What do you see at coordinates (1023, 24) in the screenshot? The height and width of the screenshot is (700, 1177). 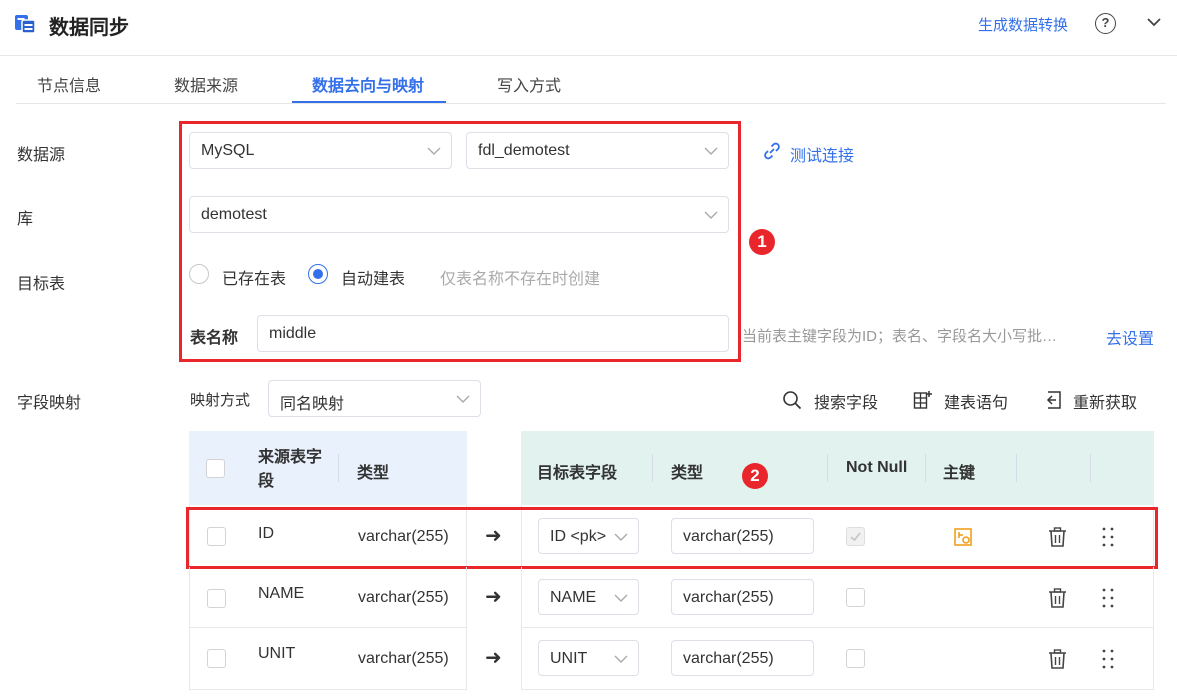 I see `generate-data-transform-link: 生成数据转换` at bounding box center [1023, 24].